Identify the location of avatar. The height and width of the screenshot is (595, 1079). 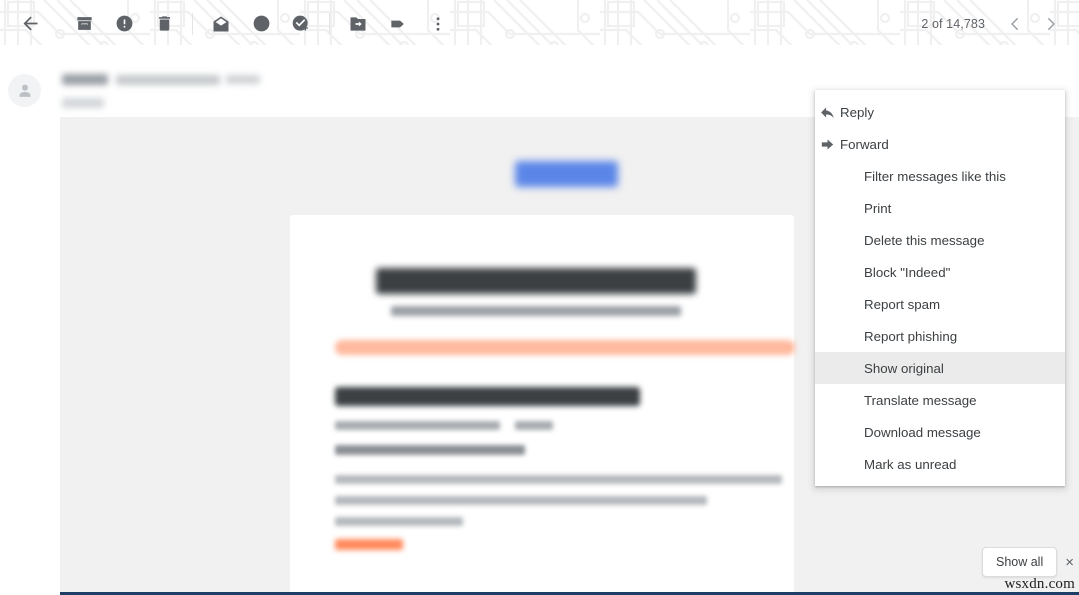
(24, 90).